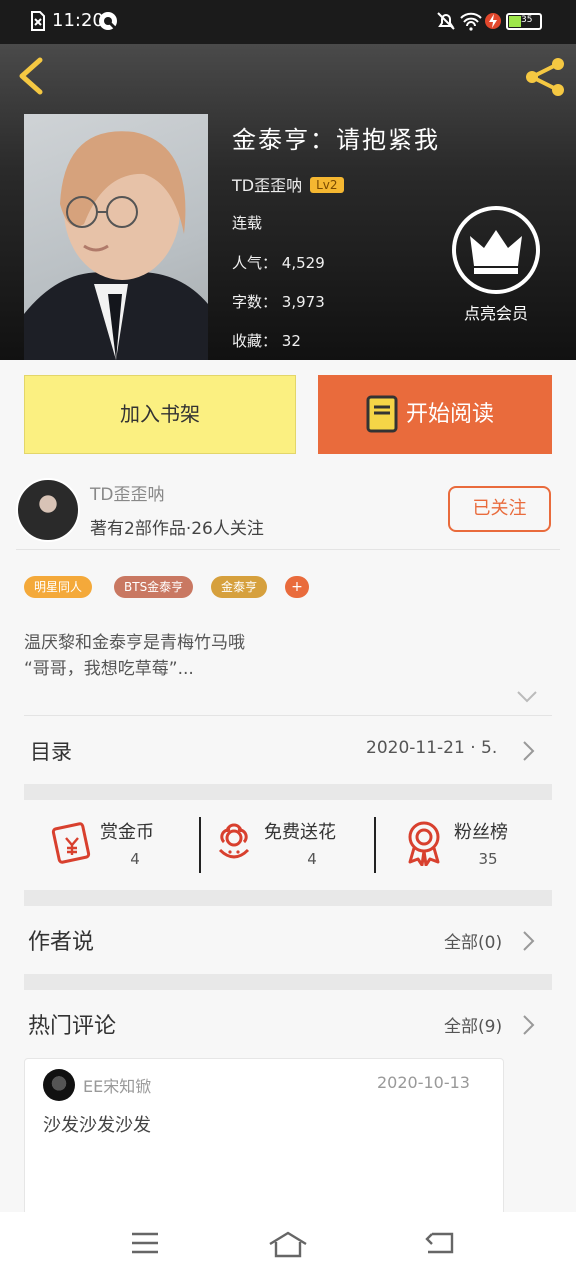 The height and width of the screenshot is (1280, 576). Describe the element at coordinates (488, 859) in the screenshot. I see `fan-rank-value: 35` at that location.